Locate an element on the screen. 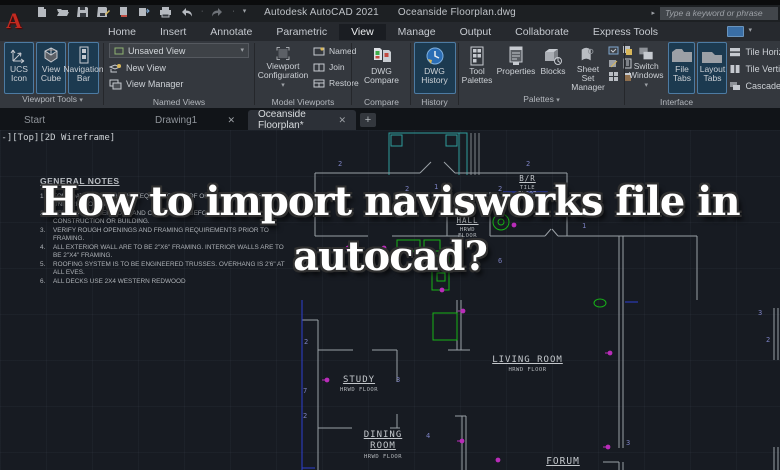 This screenshot has height=470, width=780. new-tab-button: + is located at coordinates (368, 120).